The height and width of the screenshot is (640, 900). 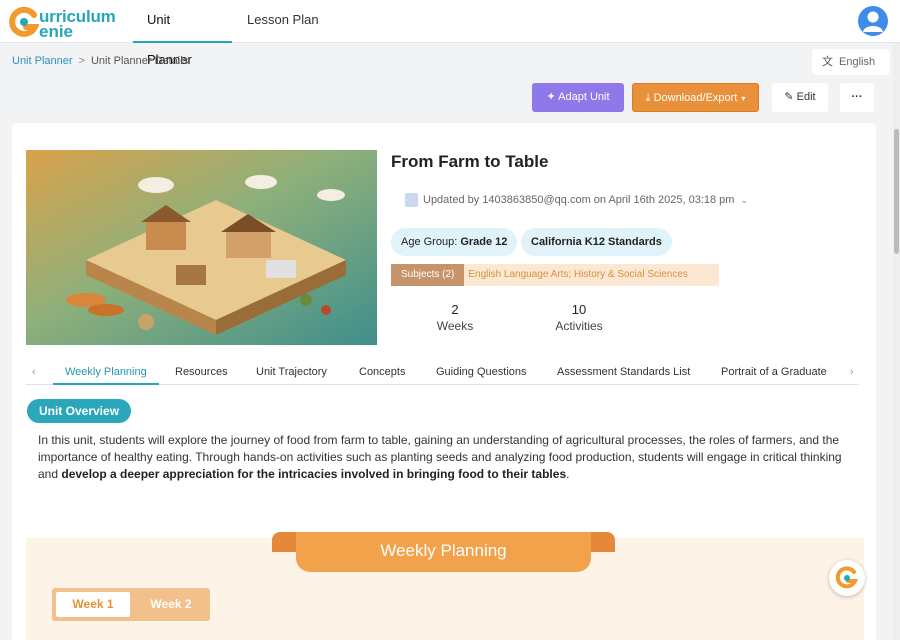 I want to click on user-avatar, so click(x=873, y=21).